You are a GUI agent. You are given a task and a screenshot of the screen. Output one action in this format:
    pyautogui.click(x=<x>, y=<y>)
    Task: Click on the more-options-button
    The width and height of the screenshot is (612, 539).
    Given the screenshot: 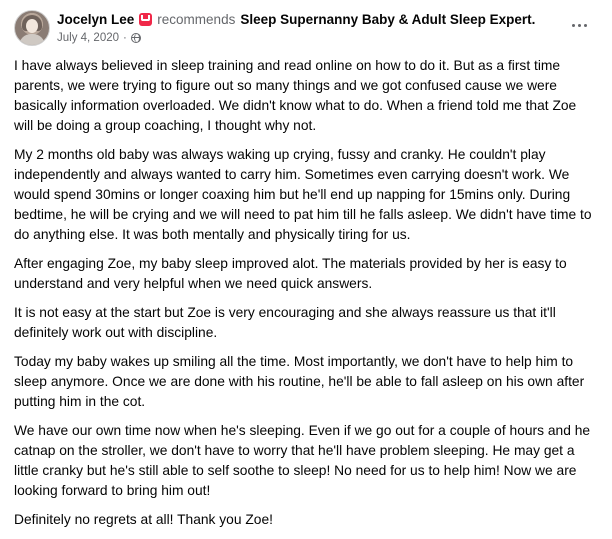 What is the action you would take?
    pyautogui.click(x=579, y=25)
    